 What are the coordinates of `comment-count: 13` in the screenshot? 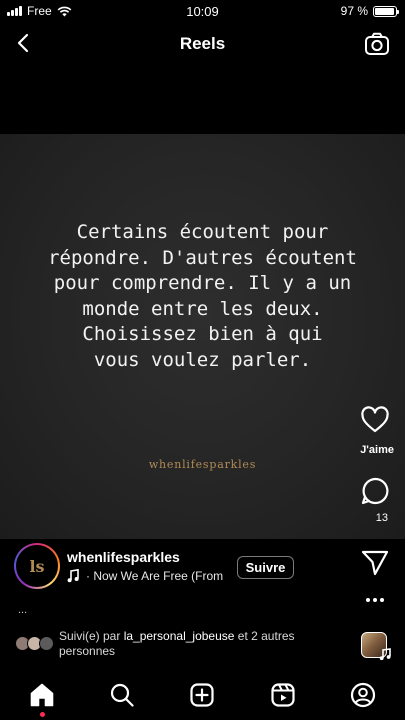 It's located at (381, 518).